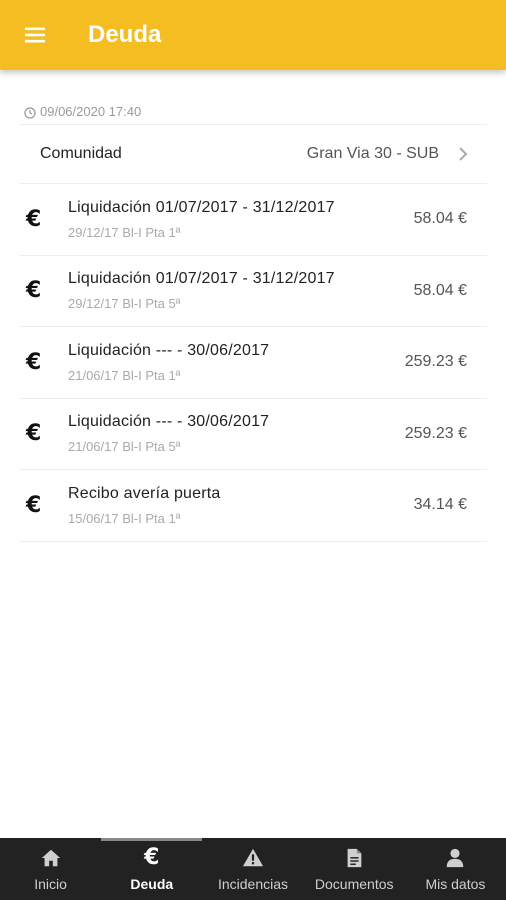  Describe the element at coordinates (124, 304) in the screenshot. I see `debt-subtitle: 29/12/17 Bl-I Pta 5ª` at that location.